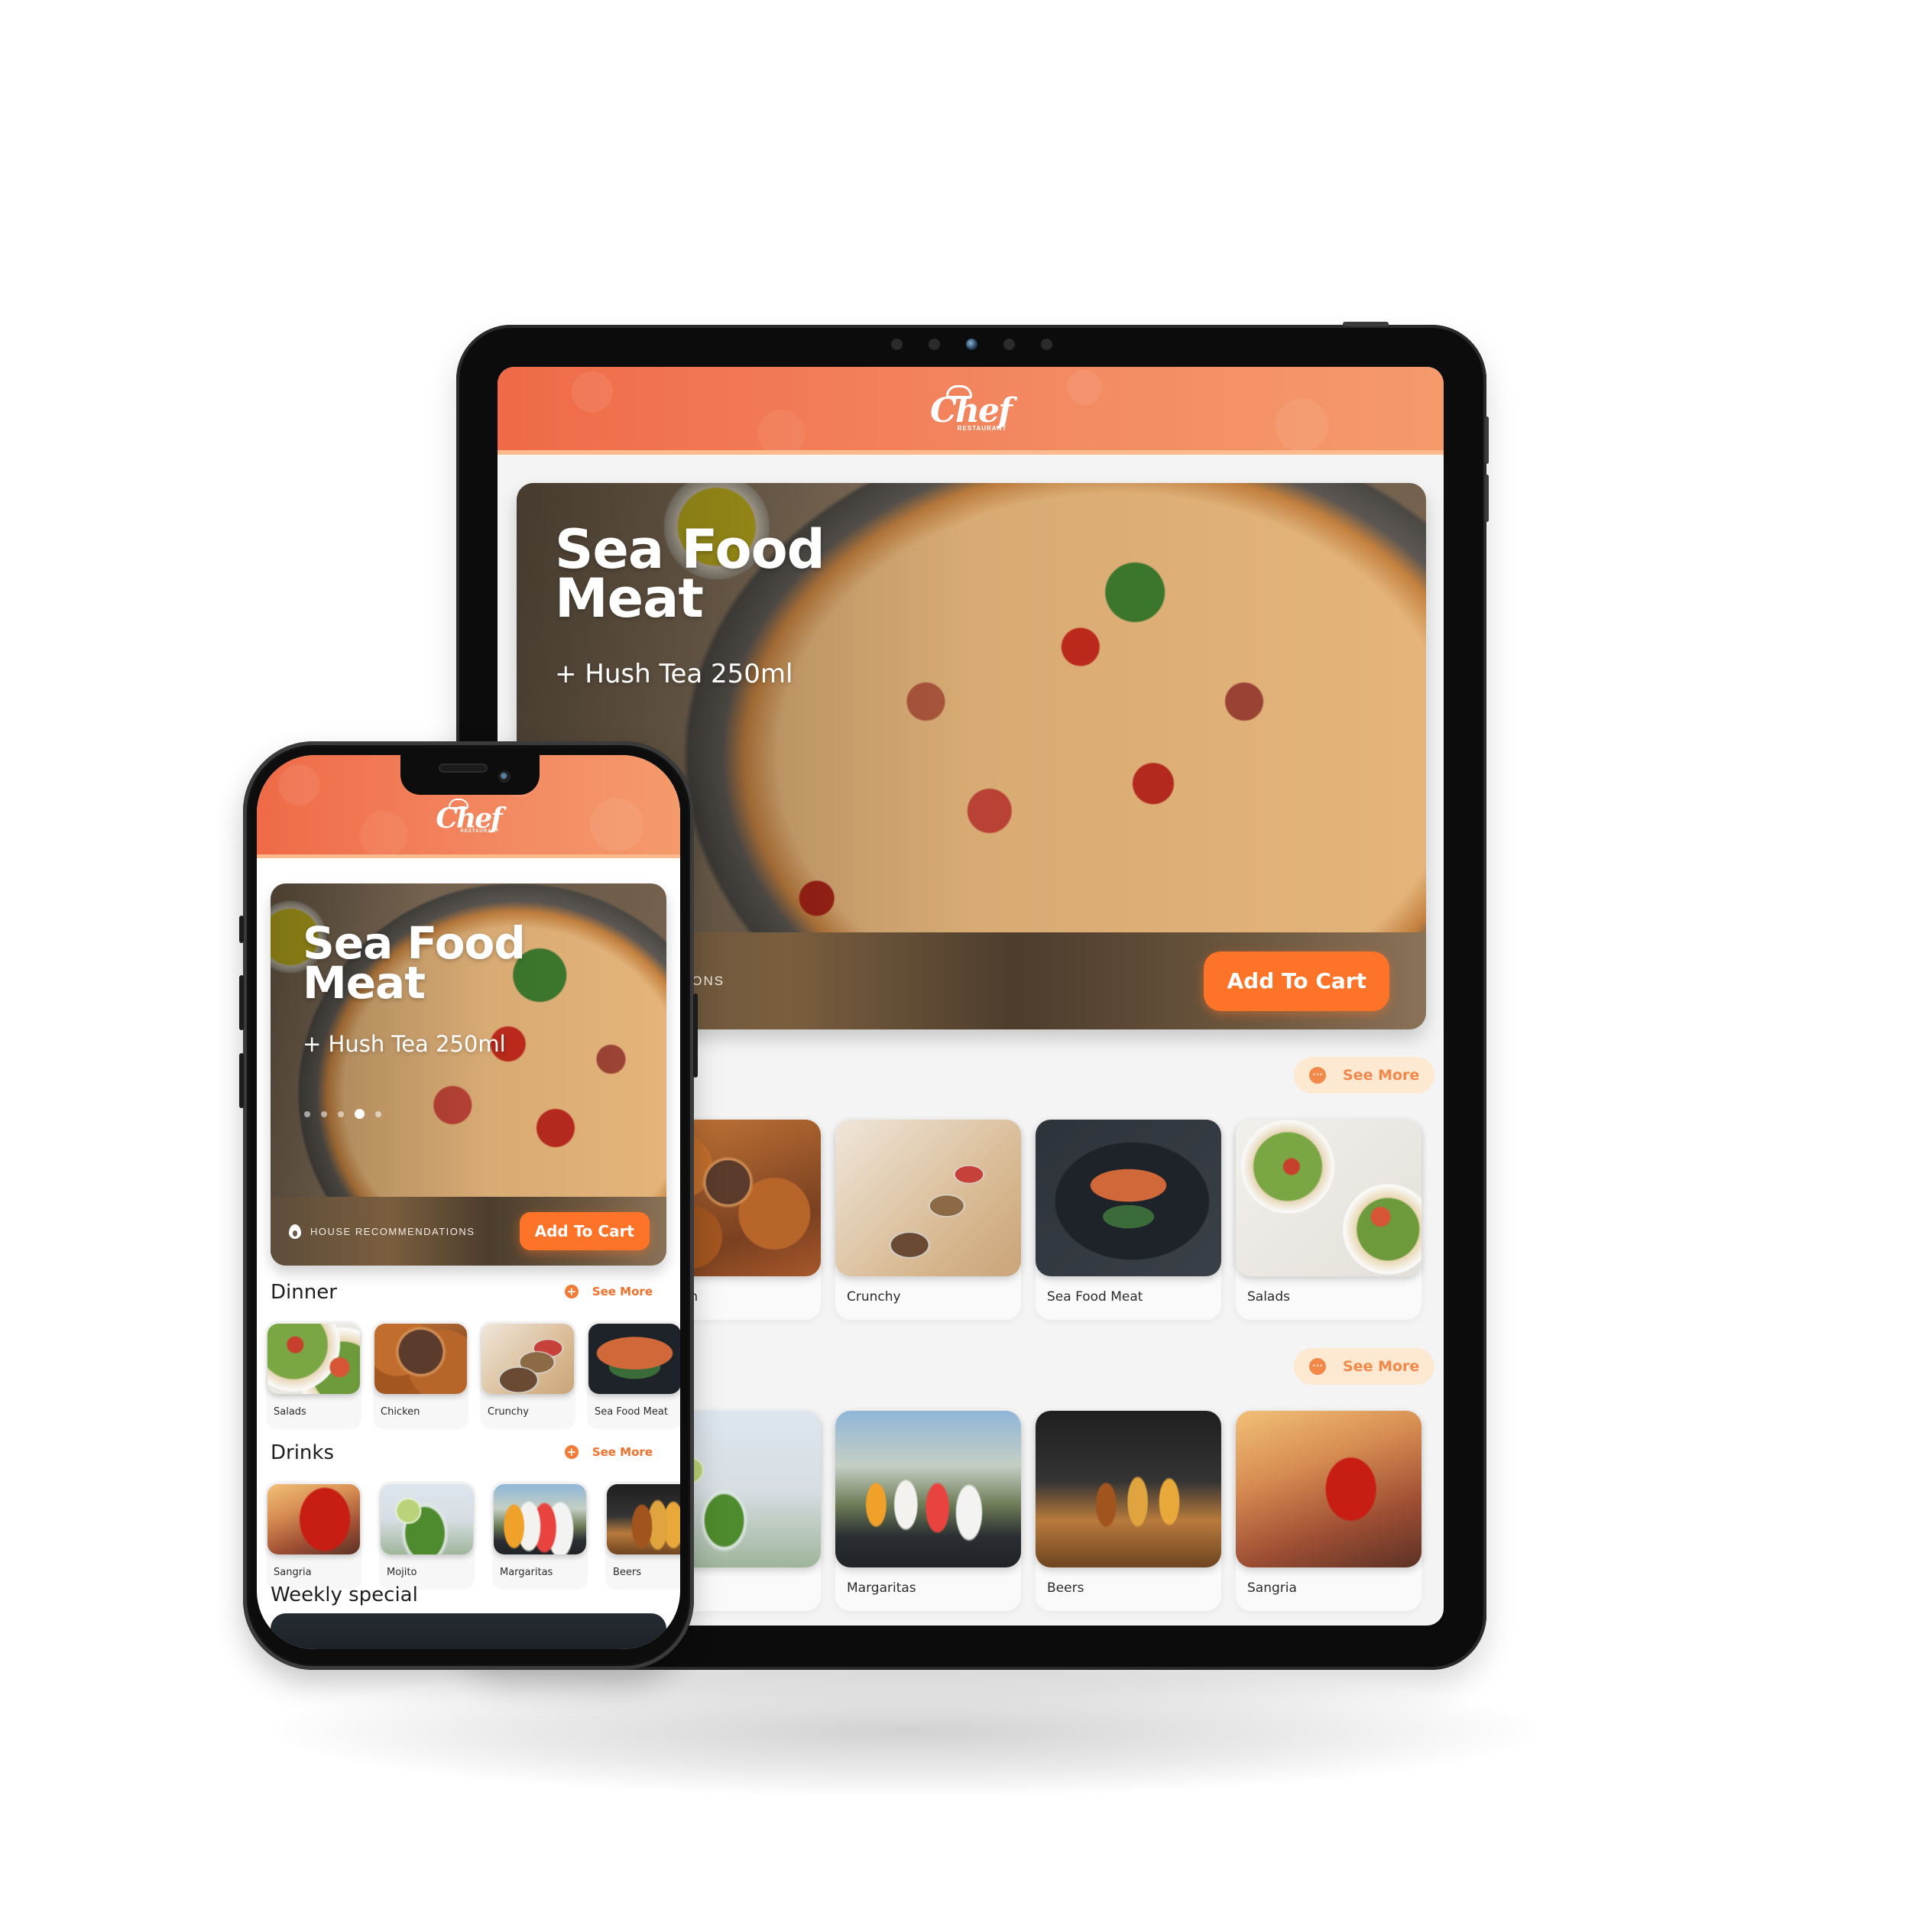 This screenshot has height=1932, width=1932. I want to click on carousel-dot-active, so click(360, 1114).